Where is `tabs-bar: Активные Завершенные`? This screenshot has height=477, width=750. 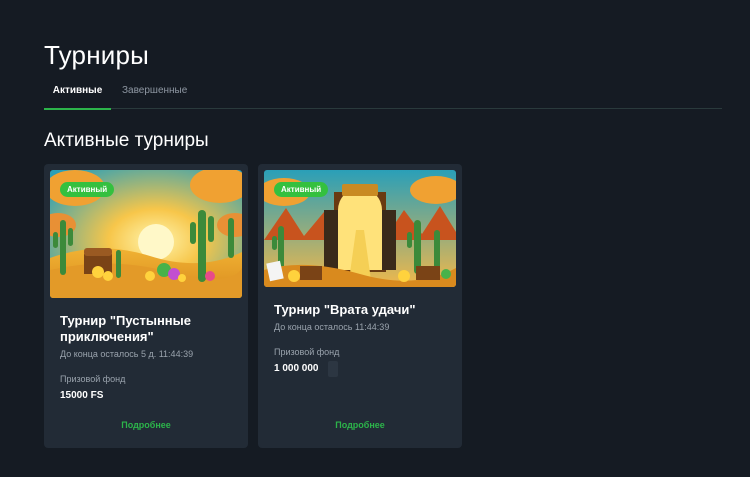 tabs-bar: Активные Завершенные is located at coordinates (383, 95).